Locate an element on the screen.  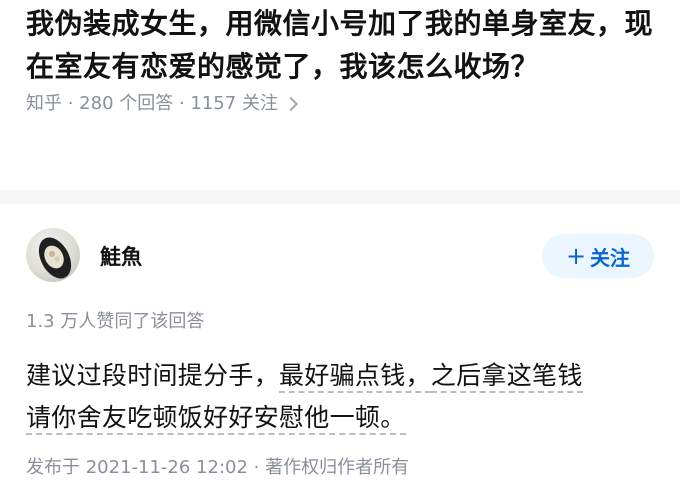
chevron-right-icon is located at coordinates (291, 104).